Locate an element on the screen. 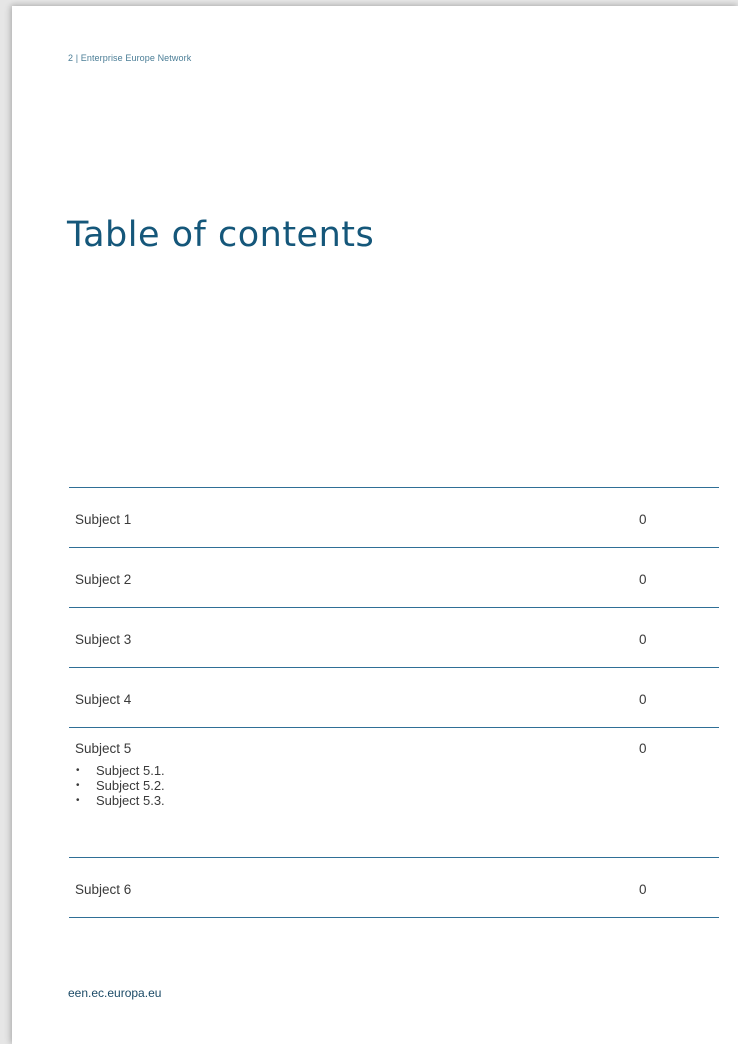 Image resolution: width=738 pixels, height=1044 pixels. toc-subitem: • Subject 5.3. is located at coordinates (120, 800).